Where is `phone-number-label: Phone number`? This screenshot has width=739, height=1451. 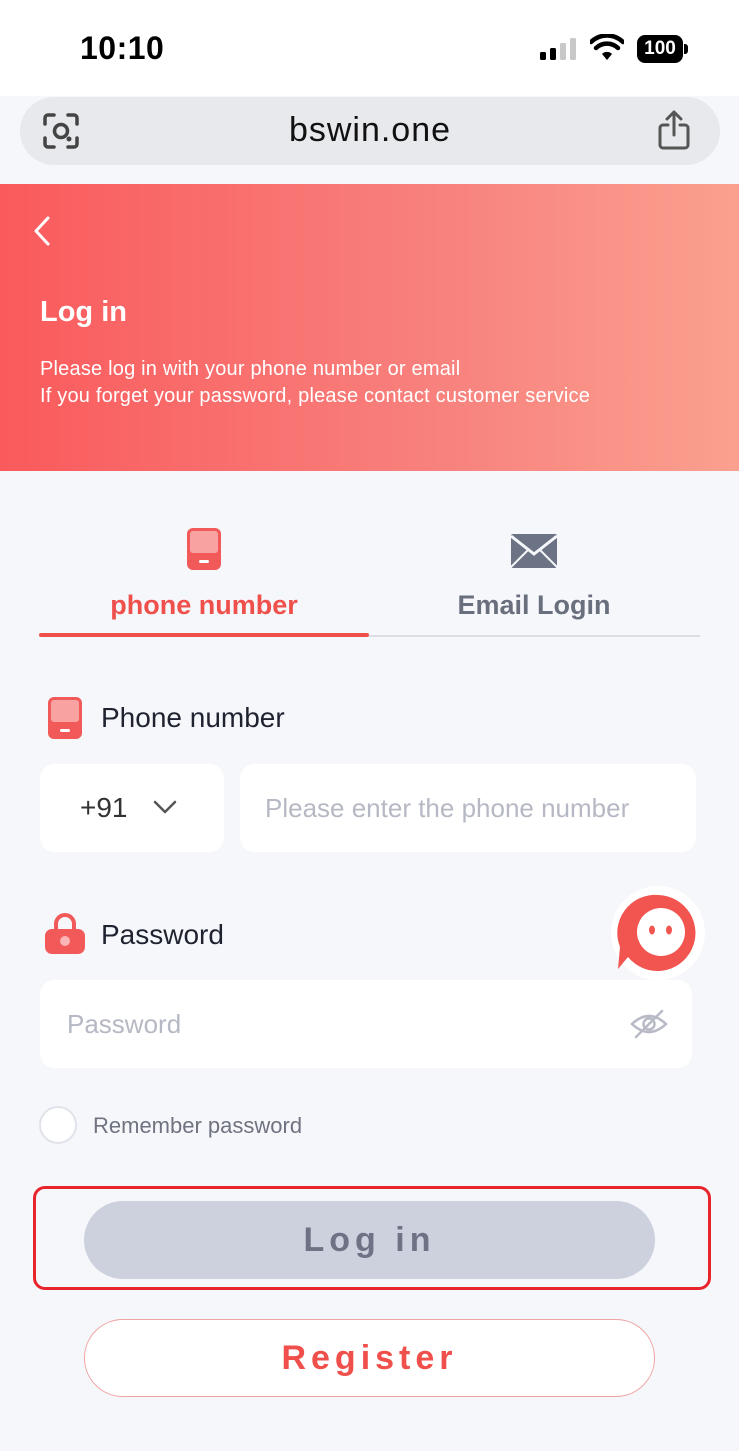 phone-number-label: Phone number is located at coordinates (193, 717).